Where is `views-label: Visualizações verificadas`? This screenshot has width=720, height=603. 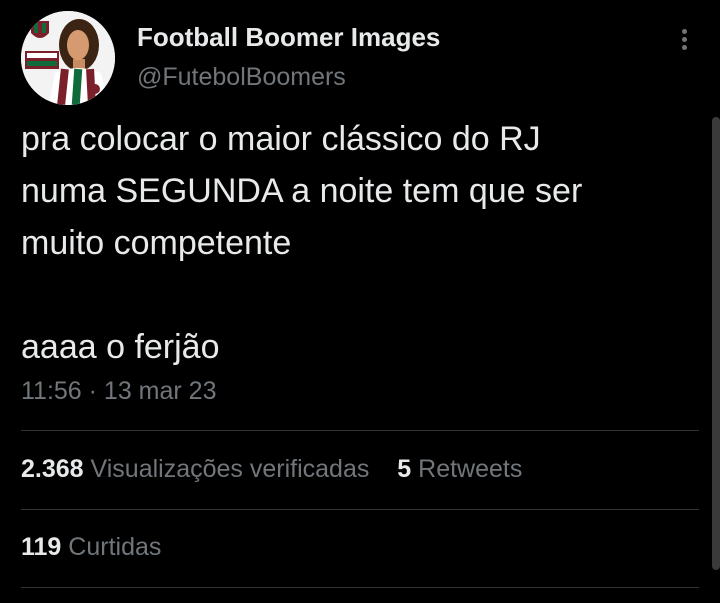 views-label: Visualizações verificadas is located at coordinates (230, 469).